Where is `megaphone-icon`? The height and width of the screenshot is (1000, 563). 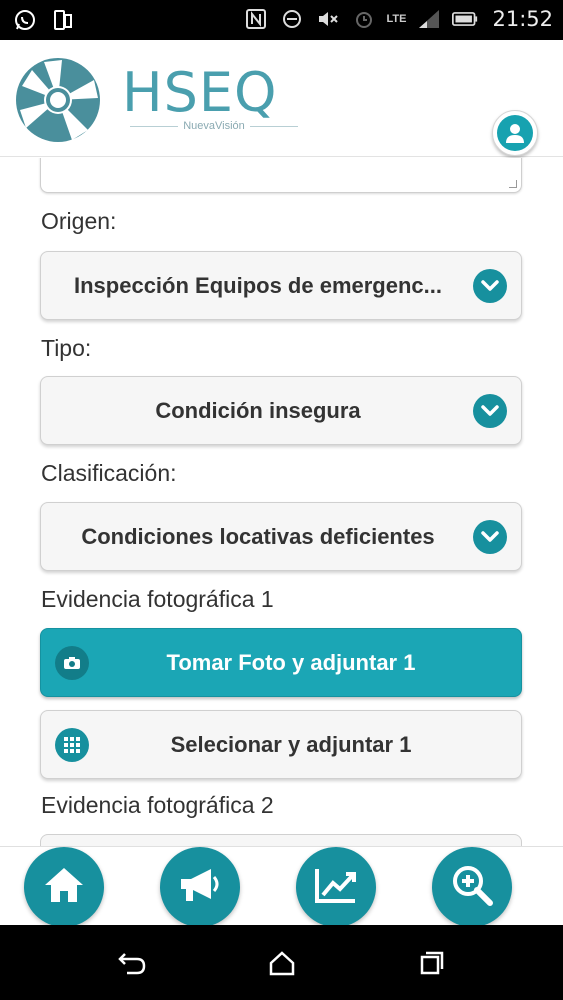 megaphone-icon is located at coordinates (200, 887).